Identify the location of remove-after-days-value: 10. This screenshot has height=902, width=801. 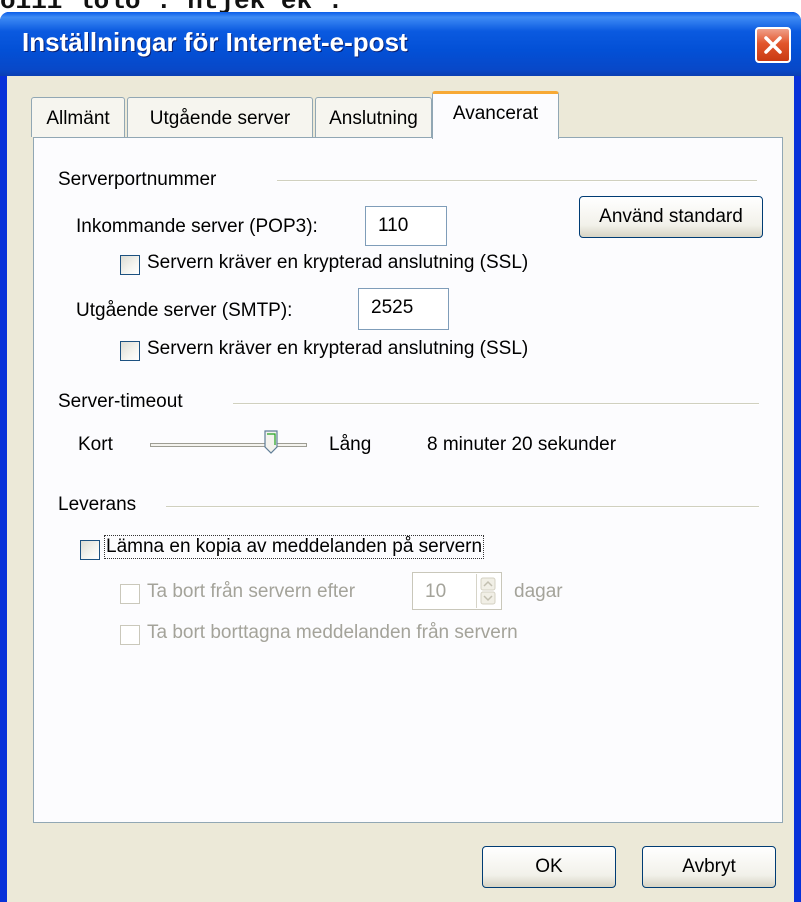
(436, 591).